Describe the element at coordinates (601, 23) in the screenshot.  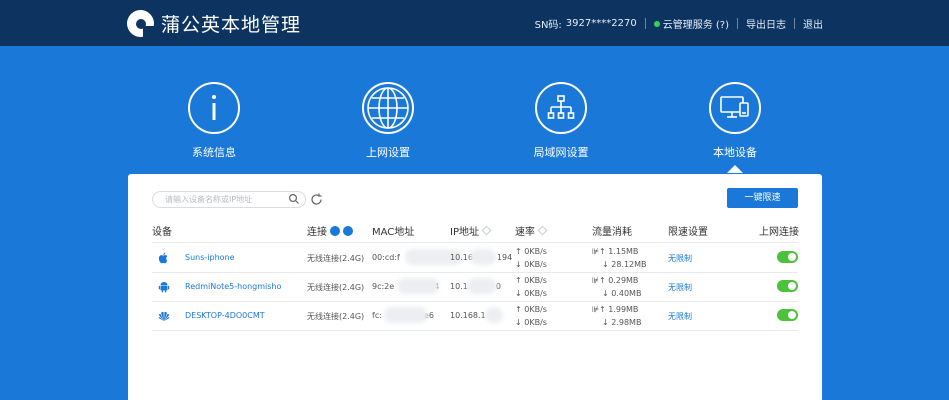
I see `sn-value: 3927****2270` at that location.